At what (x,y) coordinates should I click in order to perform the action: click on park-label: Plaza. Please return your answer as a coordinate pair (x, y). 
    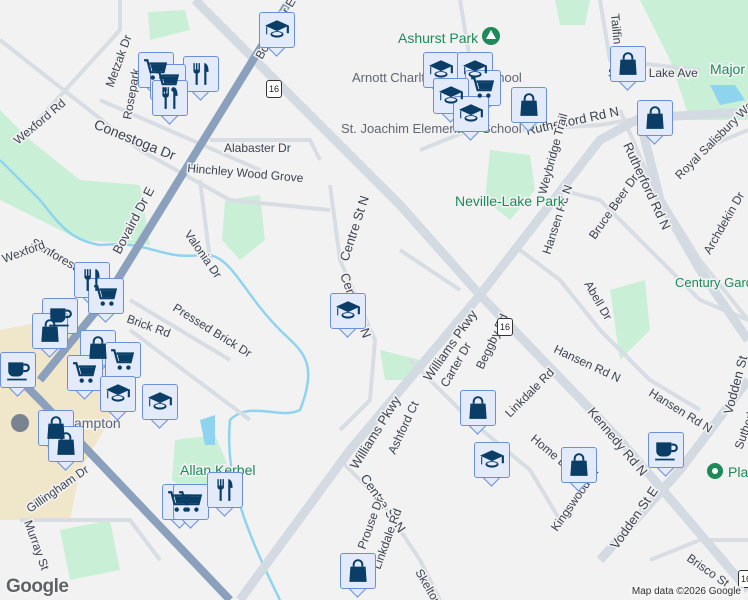
    Looking at the image, I should click on (738, 472).